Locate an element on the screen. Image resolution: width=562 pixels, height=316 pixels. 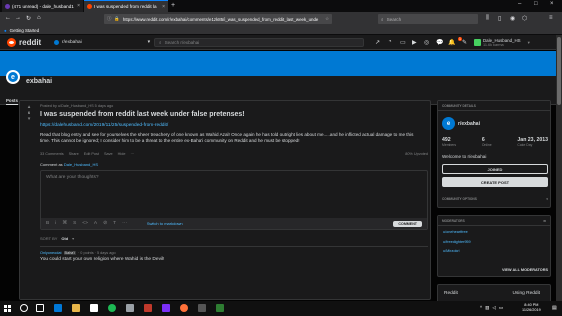
view-all-moderators-link: VIEW ALL MODERATORS is located at coordinates (495, 270).